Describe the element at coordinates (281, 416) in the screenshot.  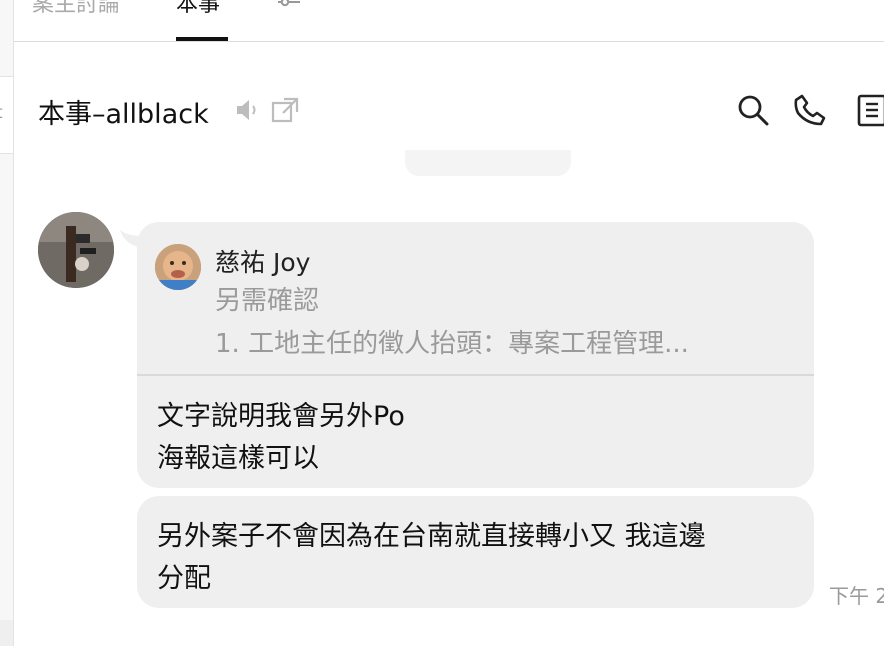
I see `message-text-line: 文字說明我會另外Po` at that location.